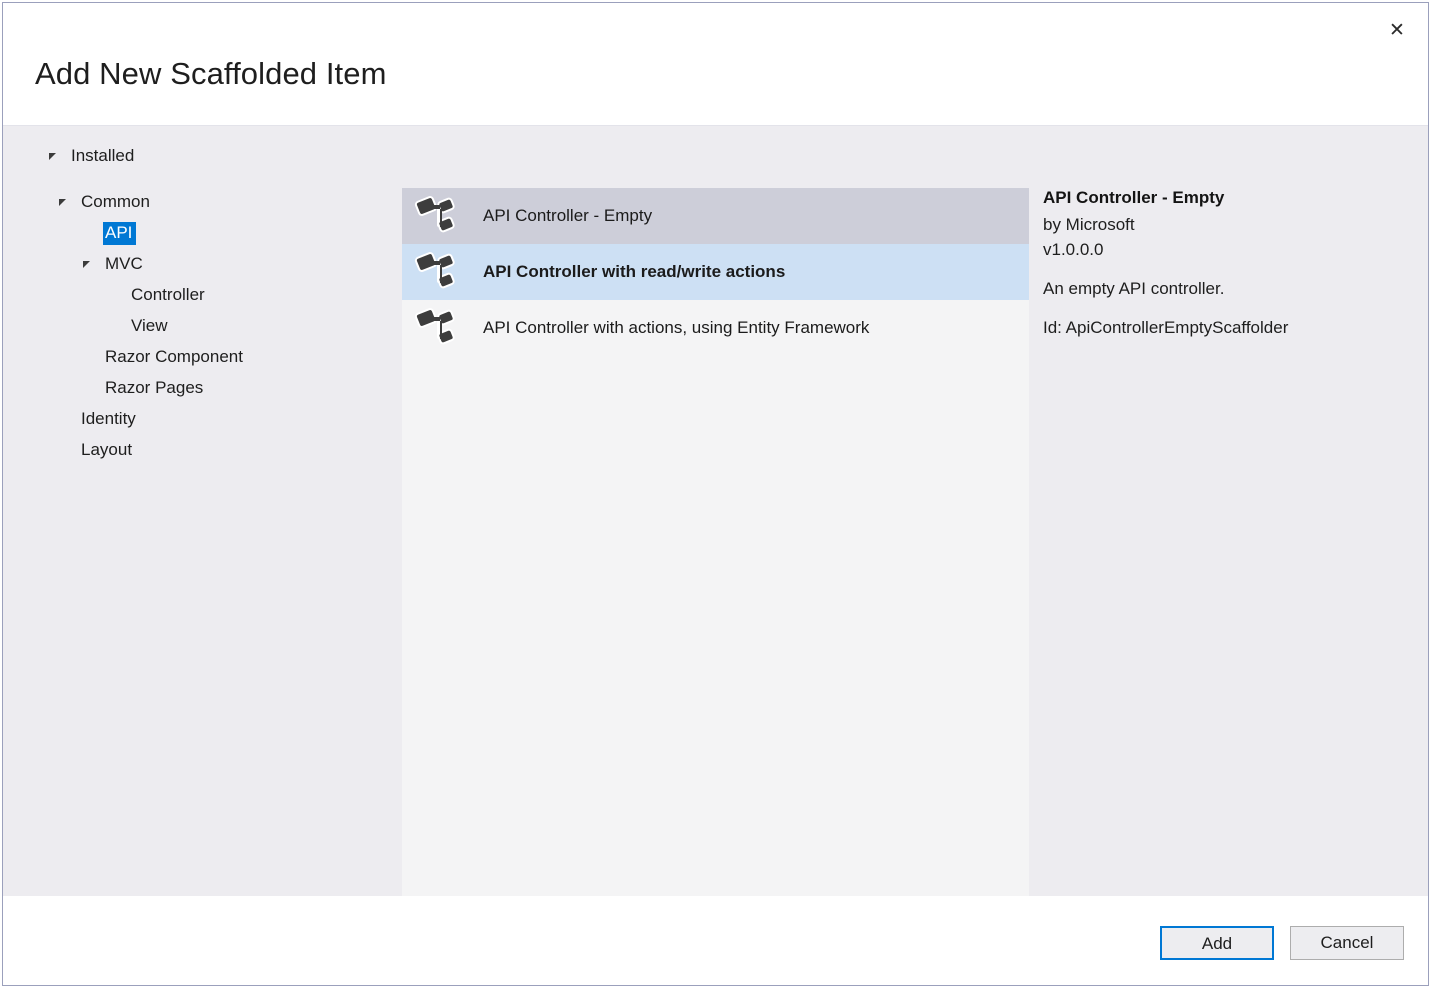  Describe the element at coordinates (1217, 943) in the screenshot. I see `add-button: Add` at that location.